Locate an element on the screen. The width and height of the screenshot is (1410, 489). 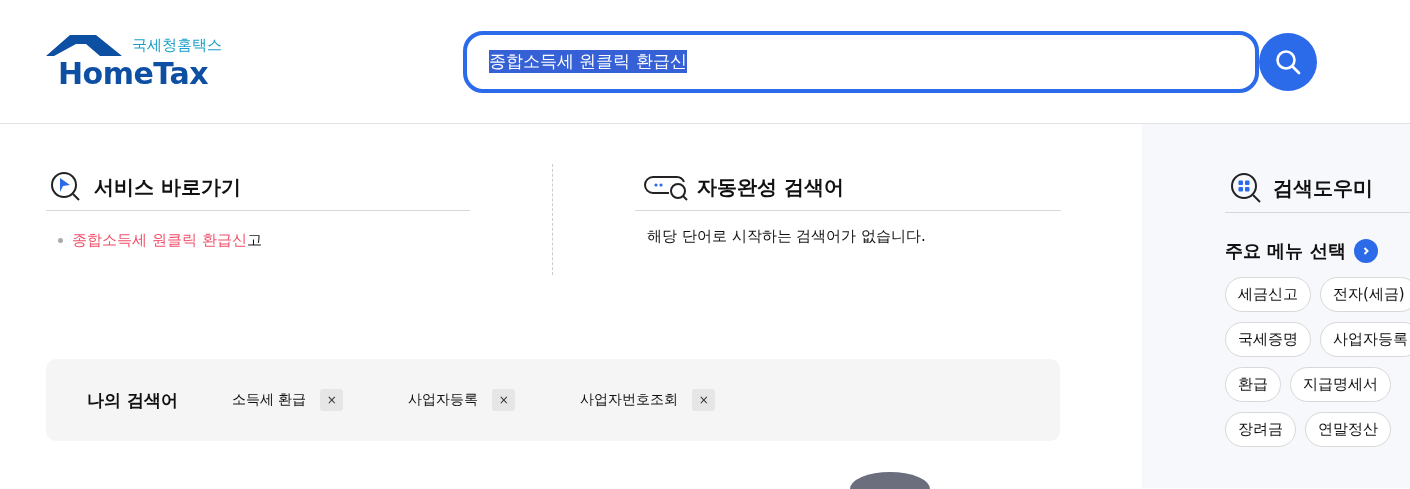
menu-chip: 장려금 is located at coordinates (1260, 429).